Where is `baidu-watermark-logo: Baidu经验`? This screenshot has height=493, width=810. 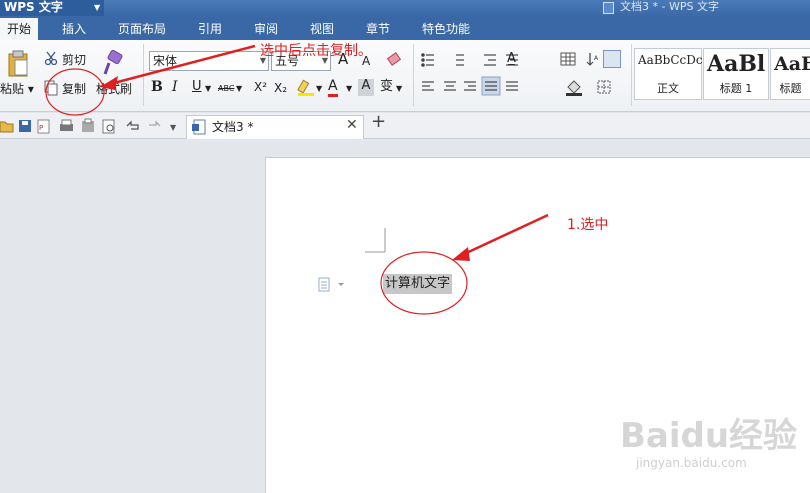 baidu-watermark-logo: Baidu经验 is located at coordinates (709, 436).